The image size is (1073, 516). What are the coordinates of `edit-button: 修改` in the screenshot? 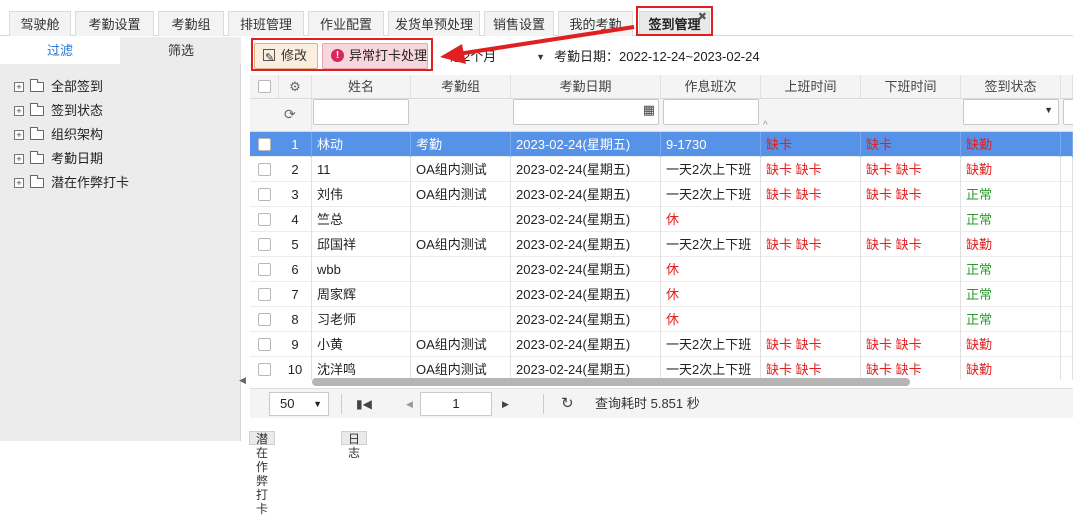 It's located at (286, 56).